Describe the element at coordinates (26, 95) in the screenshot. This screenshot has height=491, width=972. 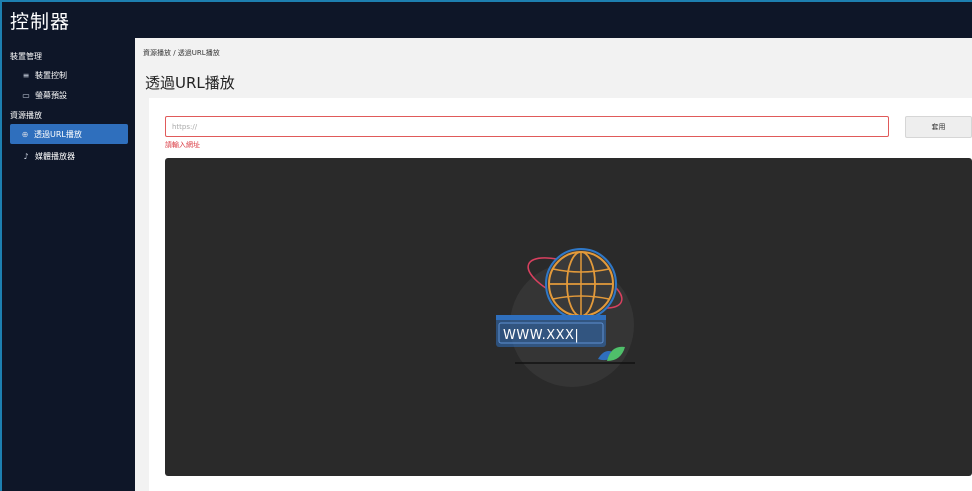
I see `monitor-icon: ▭` at that location.